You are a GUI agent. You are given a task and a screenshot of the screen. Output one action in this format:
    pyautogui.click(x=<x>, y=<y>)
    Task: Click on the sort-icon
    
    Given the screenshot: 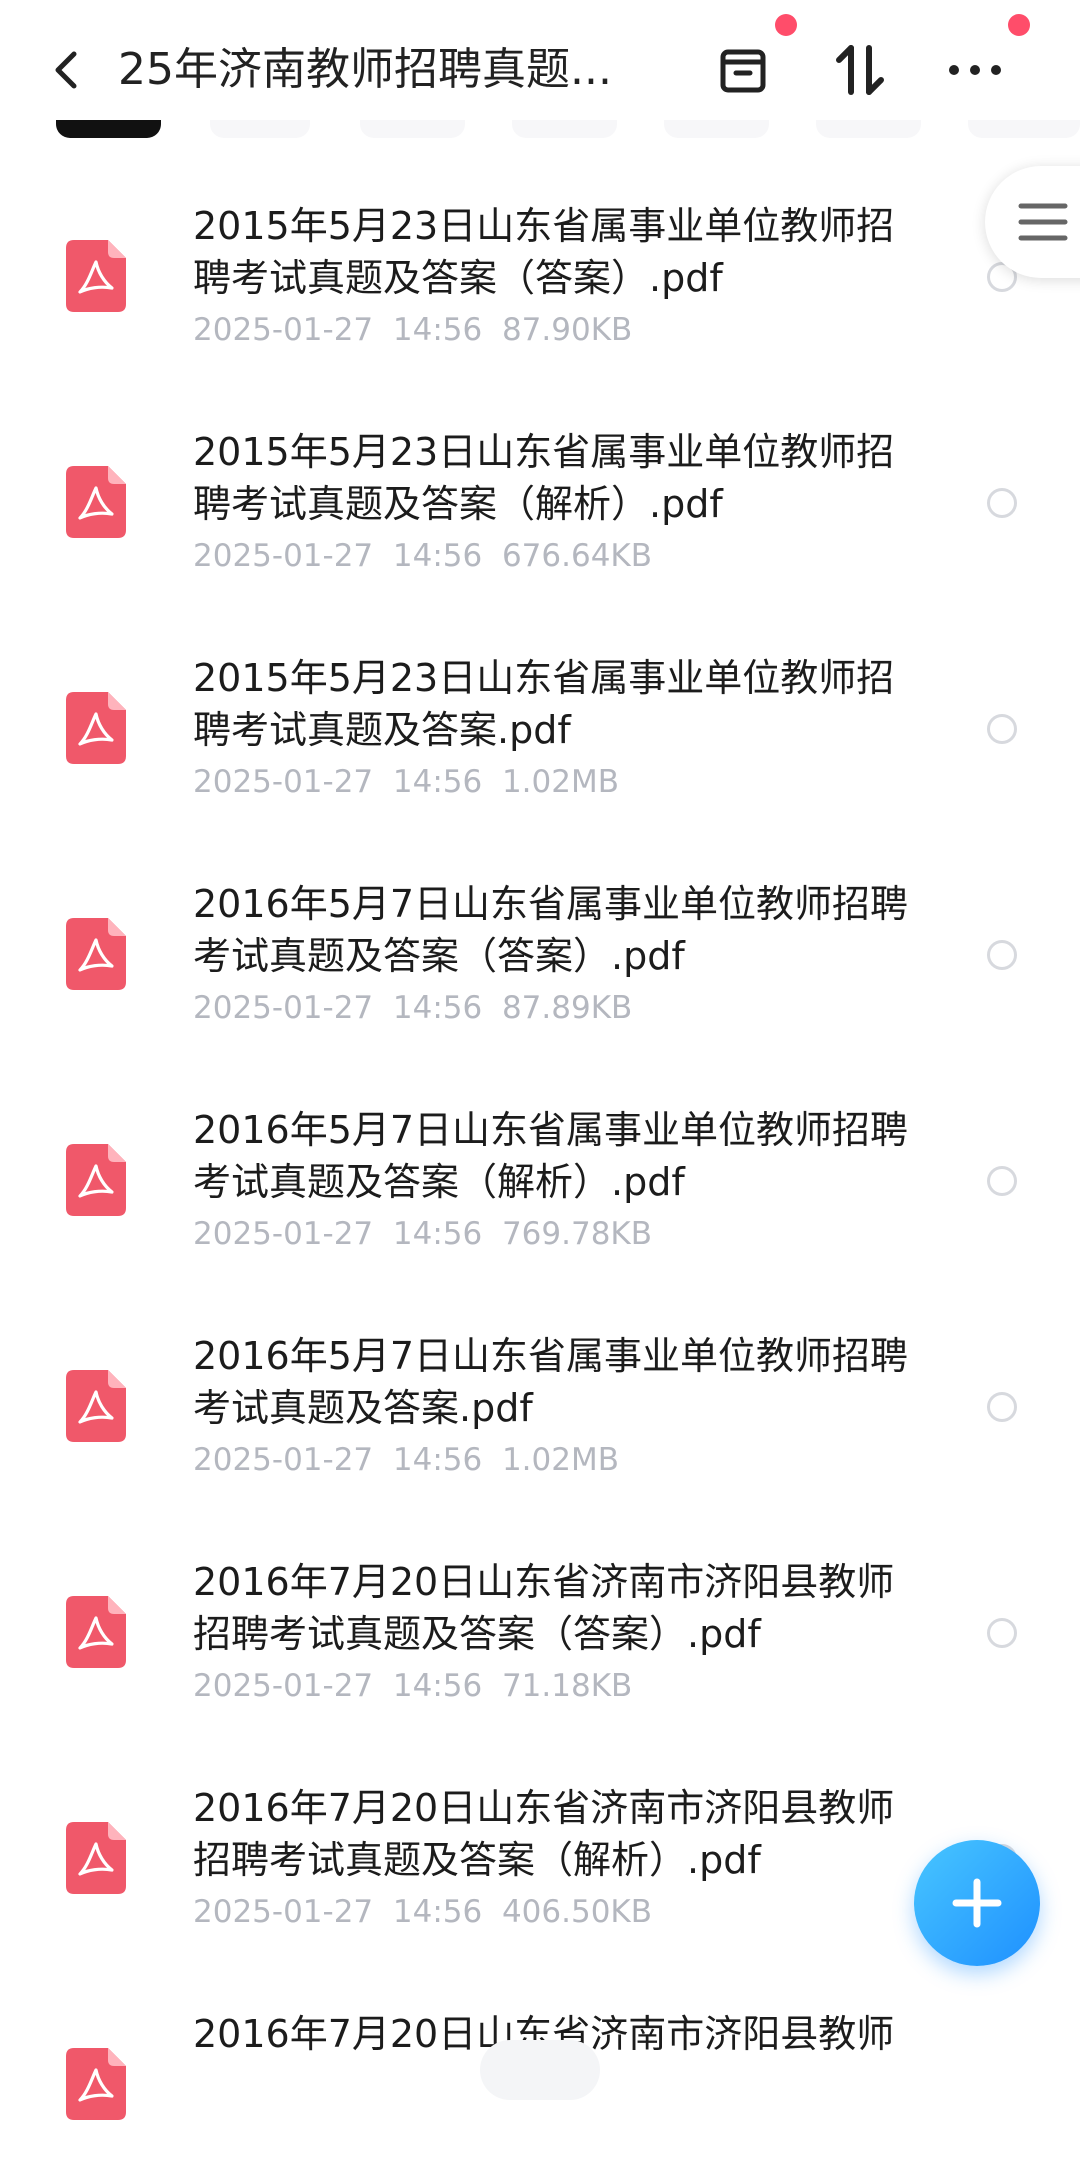 What is the action you would take?
    pyautogui.click(x=860, y=70)
    